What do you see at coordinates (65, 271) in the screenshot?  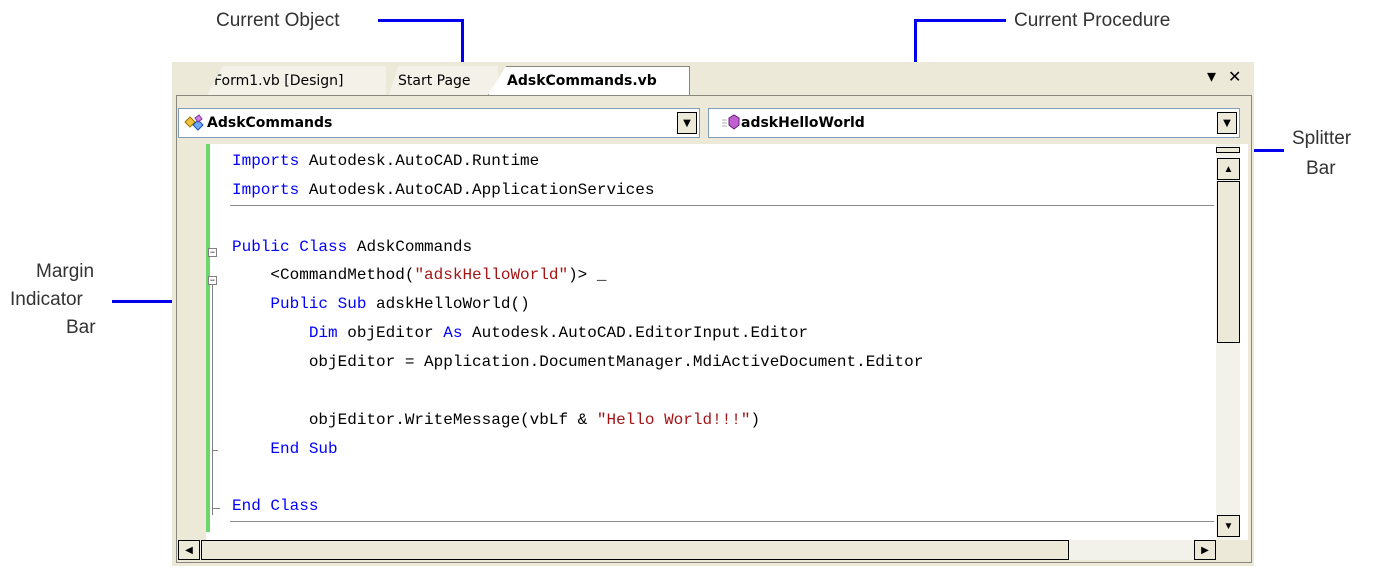 I see `callout-margin: Margin` at bounding box center [65, 271].